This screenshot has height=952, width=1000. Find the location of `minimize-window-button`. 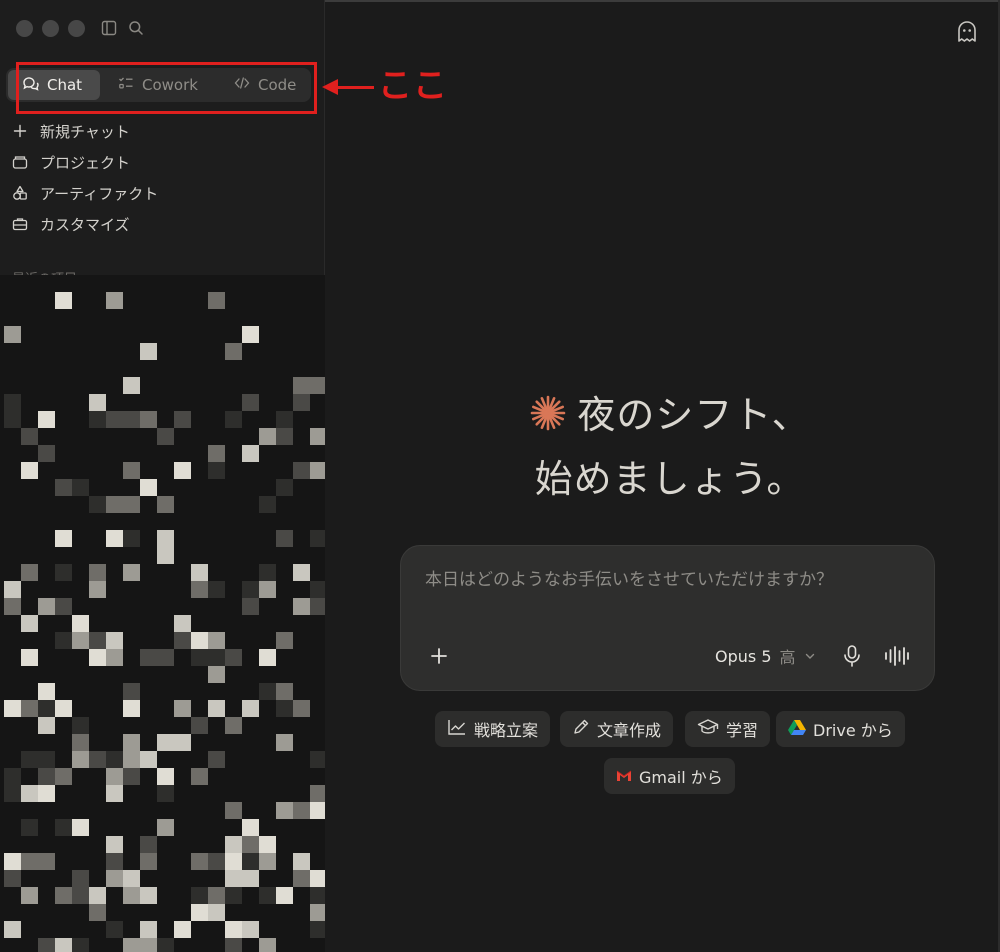

minimize-window-button is located at coordinates (50, 28).